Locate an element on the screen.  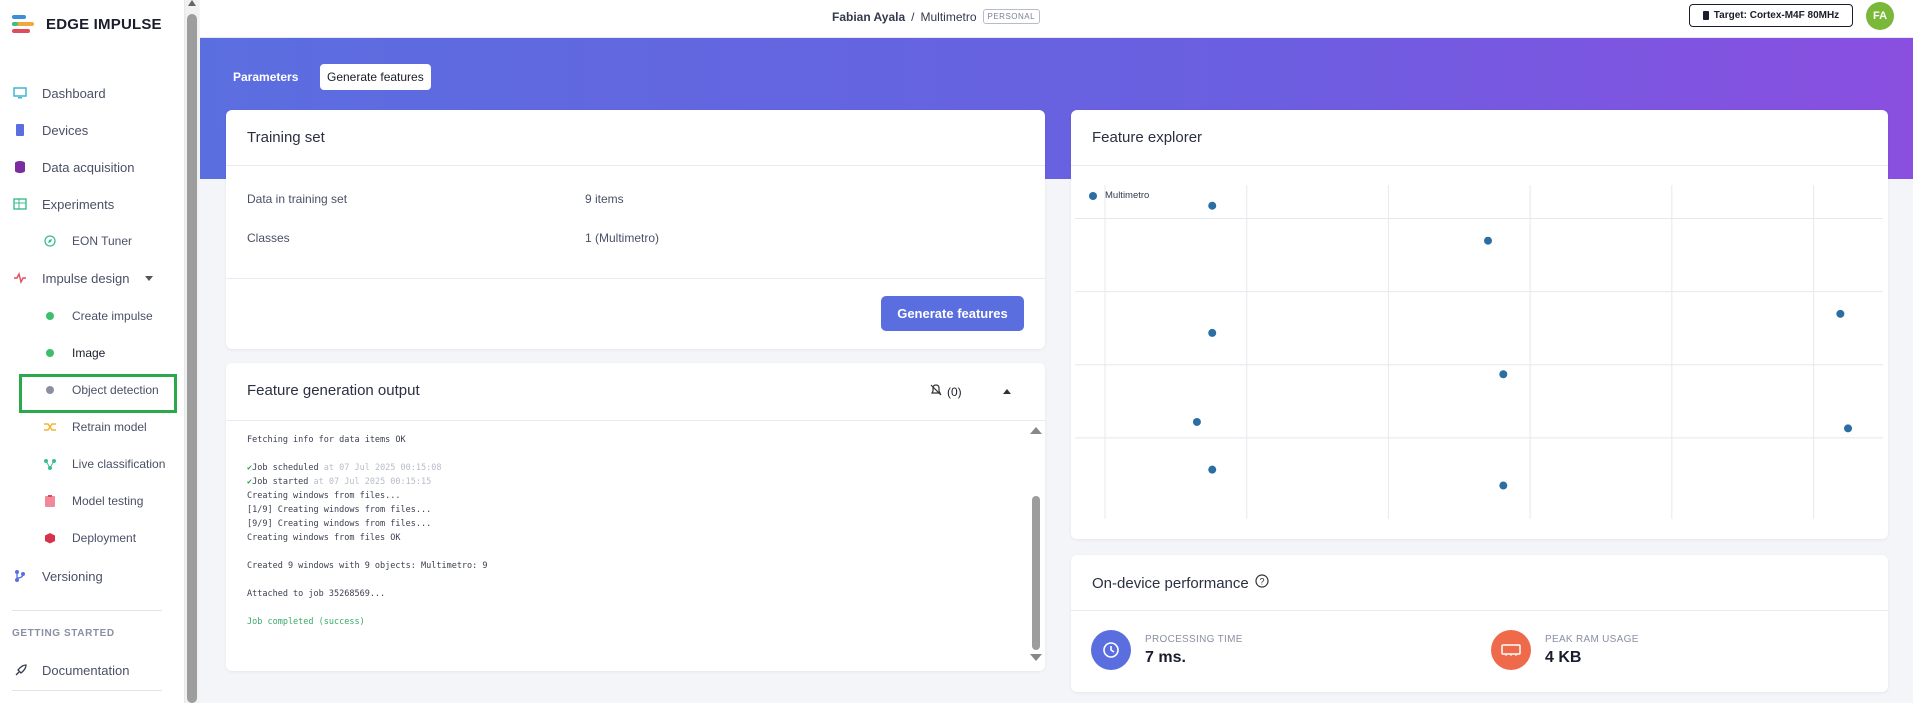
metric-label: PROCESSING TIME is located at coordinates (1194, 639).